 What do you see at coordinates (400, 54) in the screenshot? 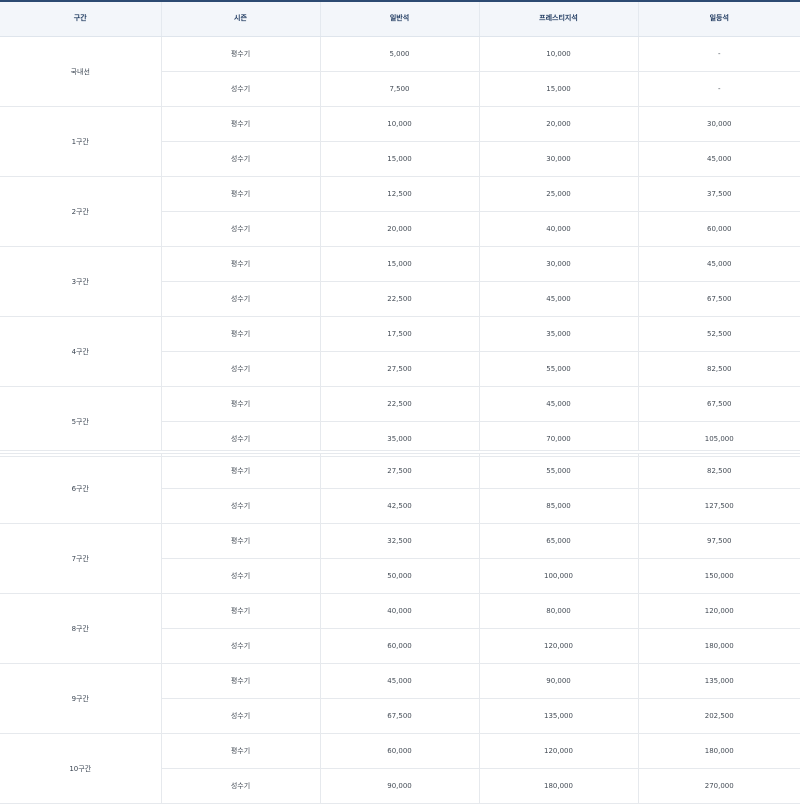
I see `economy-cell: 5,000` at bounding box center [400, 54].